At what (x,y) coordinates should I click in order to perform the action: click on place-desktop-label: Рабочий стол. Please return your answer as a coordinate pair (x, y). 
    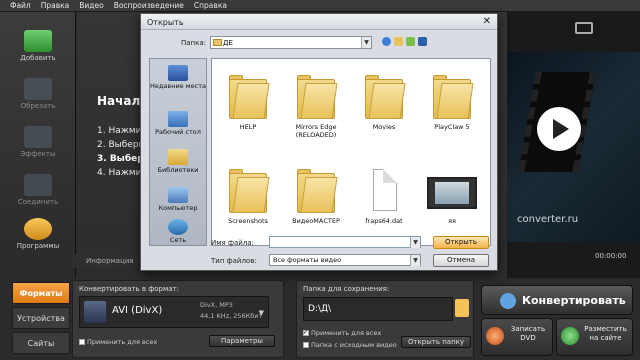
    Looking at the image, I should click on (178, 132).